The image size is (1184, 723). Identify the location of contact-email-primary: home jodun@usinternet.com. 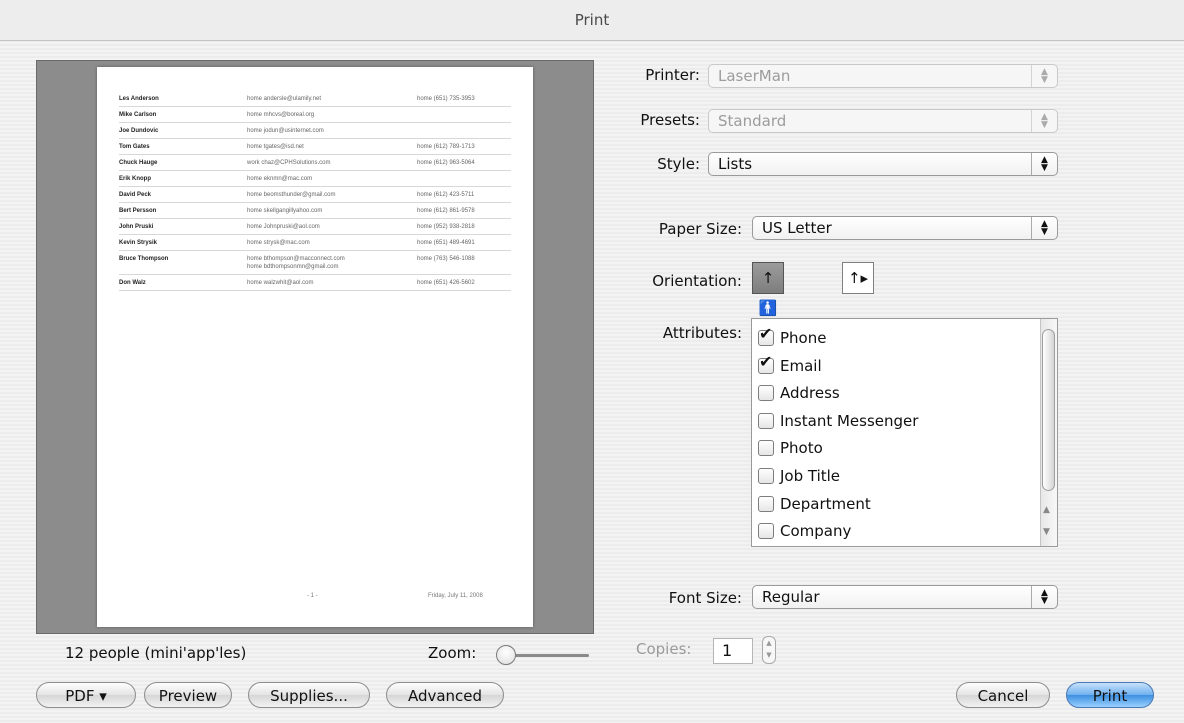
(285, 131).